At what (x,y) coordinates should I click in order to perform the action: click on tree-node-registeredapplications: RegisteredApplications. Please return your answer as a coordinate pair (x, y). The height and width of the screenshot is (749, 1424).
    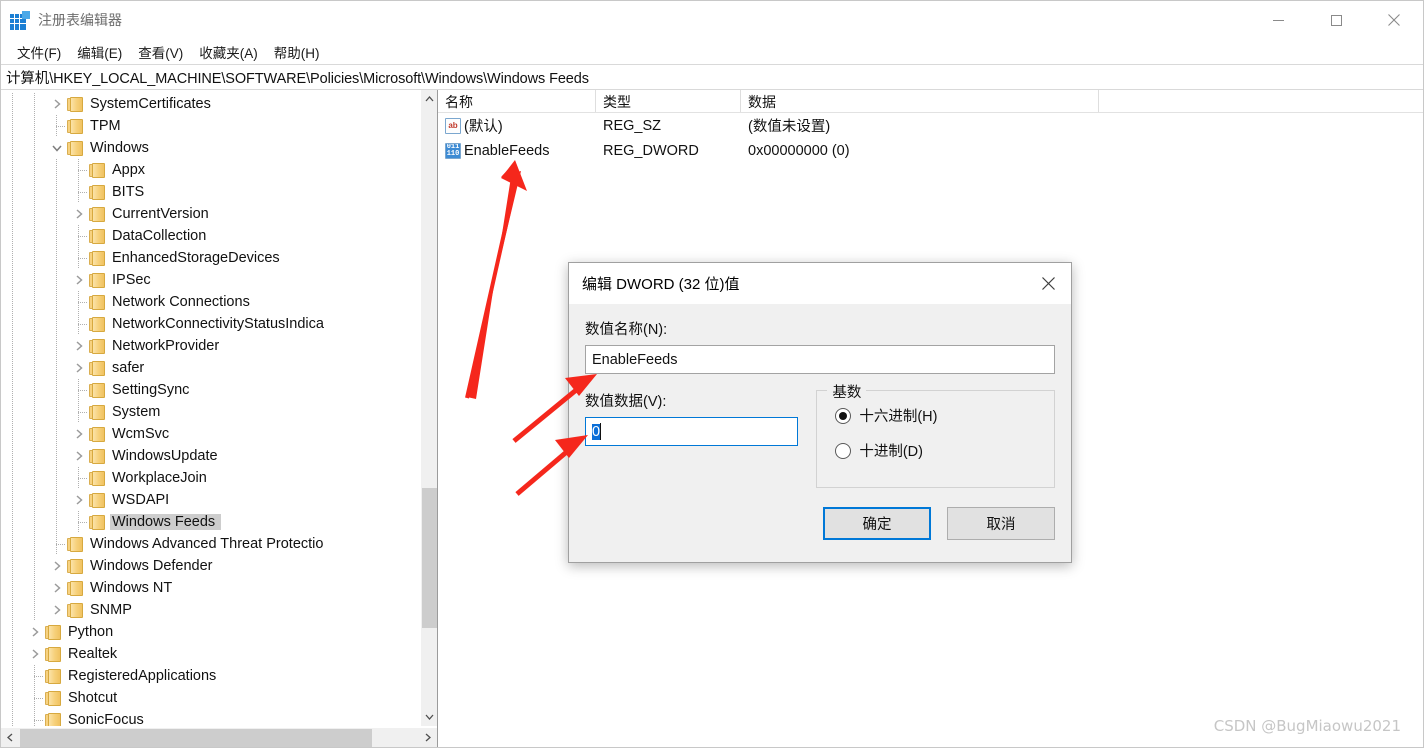
    Looking at the image, I should click on (210, 676).